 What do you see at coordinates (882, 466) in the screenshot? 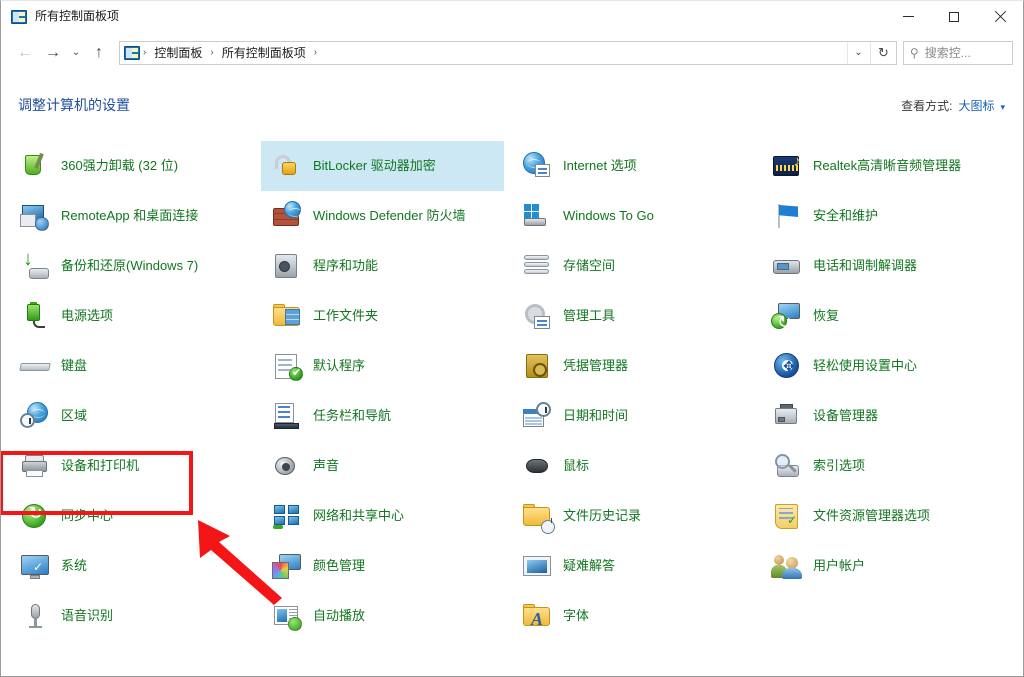
I see `control-panel-item: 索引选项` at bounding box center [882, 466].